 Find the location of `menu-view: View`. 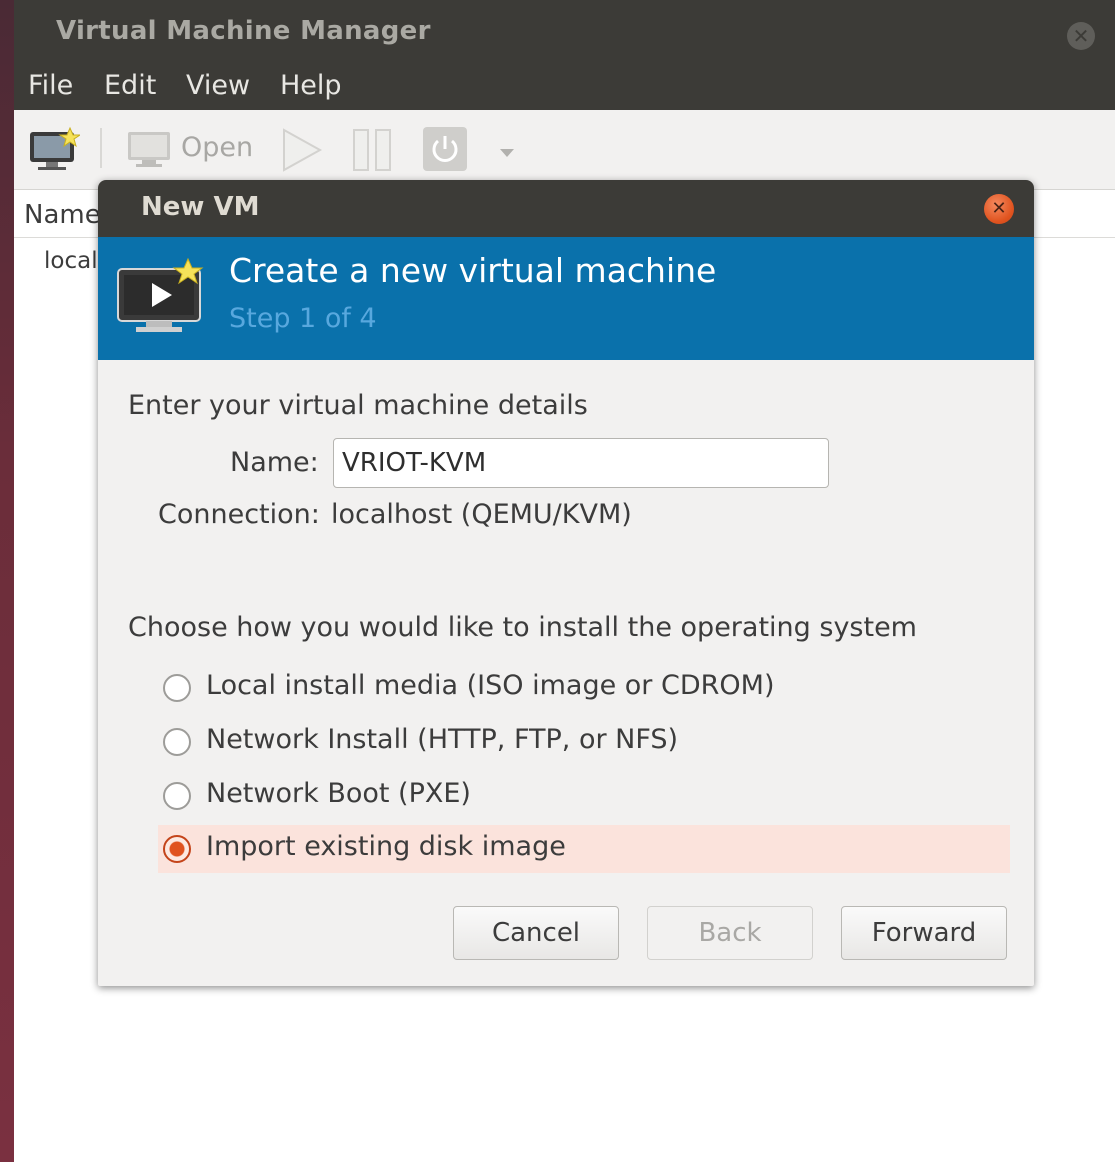

menu-view: View is located at coordinates (218, 85).